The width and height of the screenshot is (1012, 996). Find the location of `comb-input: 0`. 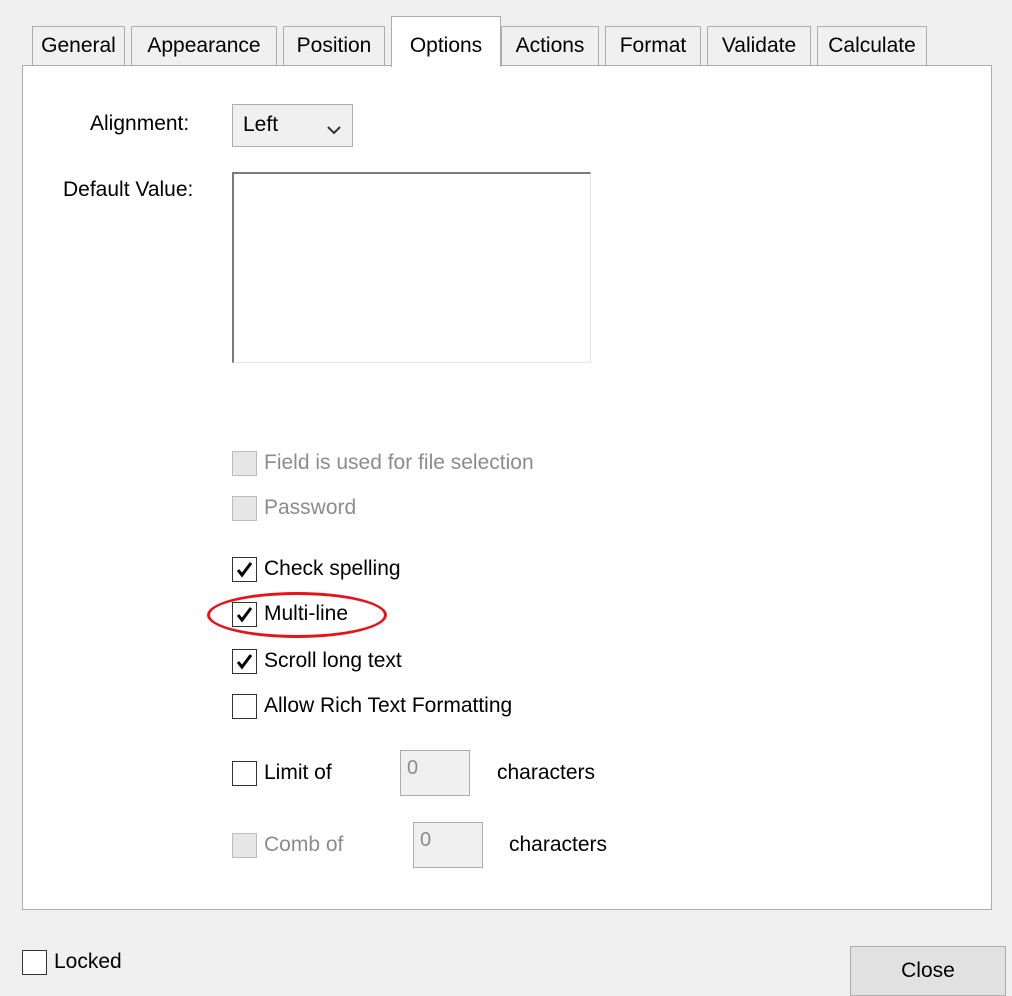

comb-input: 0 is located at coordinates (448, 845).